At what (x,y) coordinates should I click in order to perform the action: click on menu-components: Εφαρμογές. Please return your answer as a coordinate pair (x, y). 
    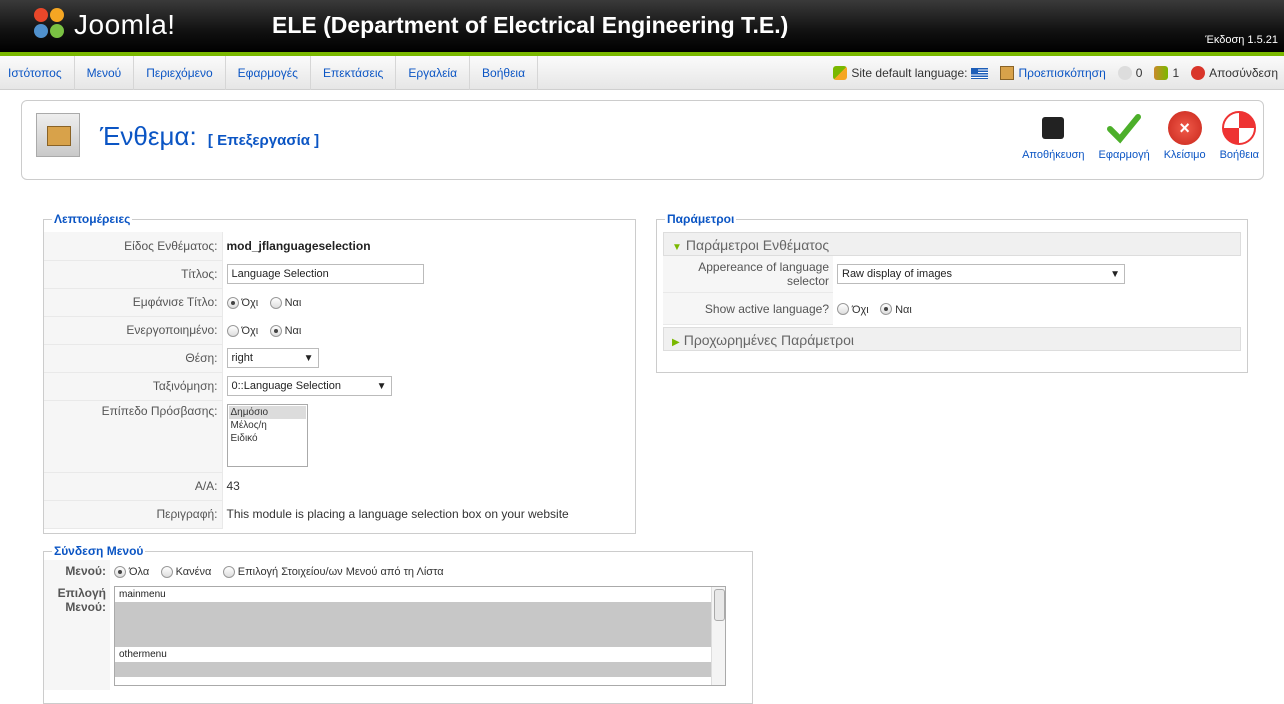
    Looking at the image, I should click on (268, 72).